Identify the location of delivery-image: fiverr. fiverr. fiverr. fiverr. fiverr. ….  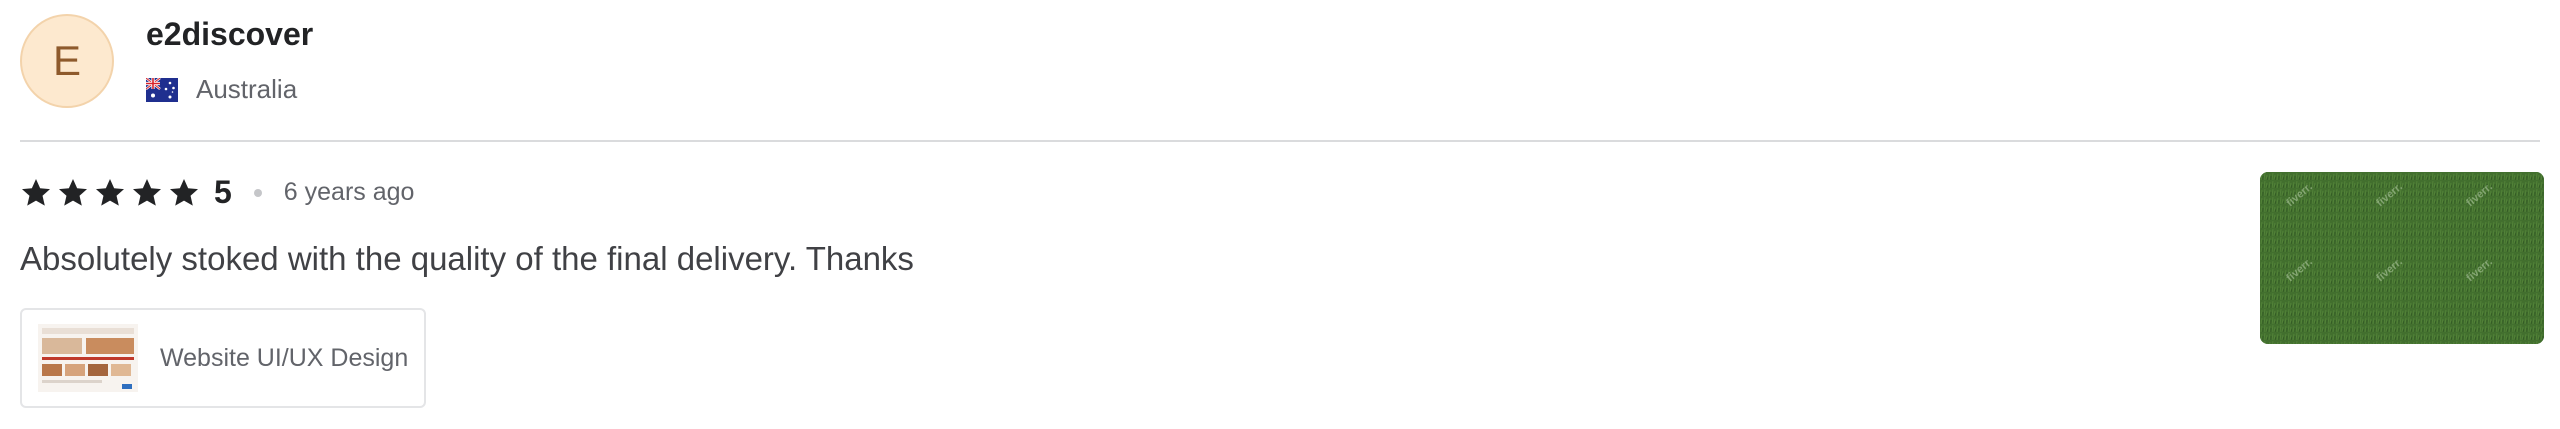
(2402, 258).